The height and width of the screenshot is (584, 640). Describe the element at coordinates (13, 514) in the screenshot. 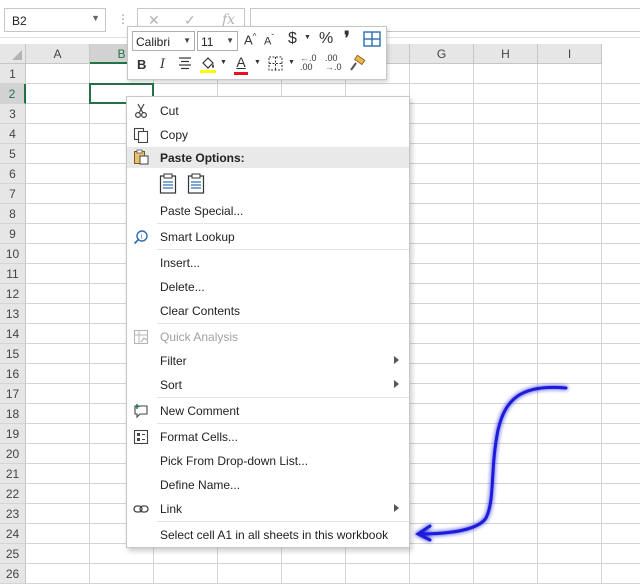

I see `row-header-23: 23` at that location.